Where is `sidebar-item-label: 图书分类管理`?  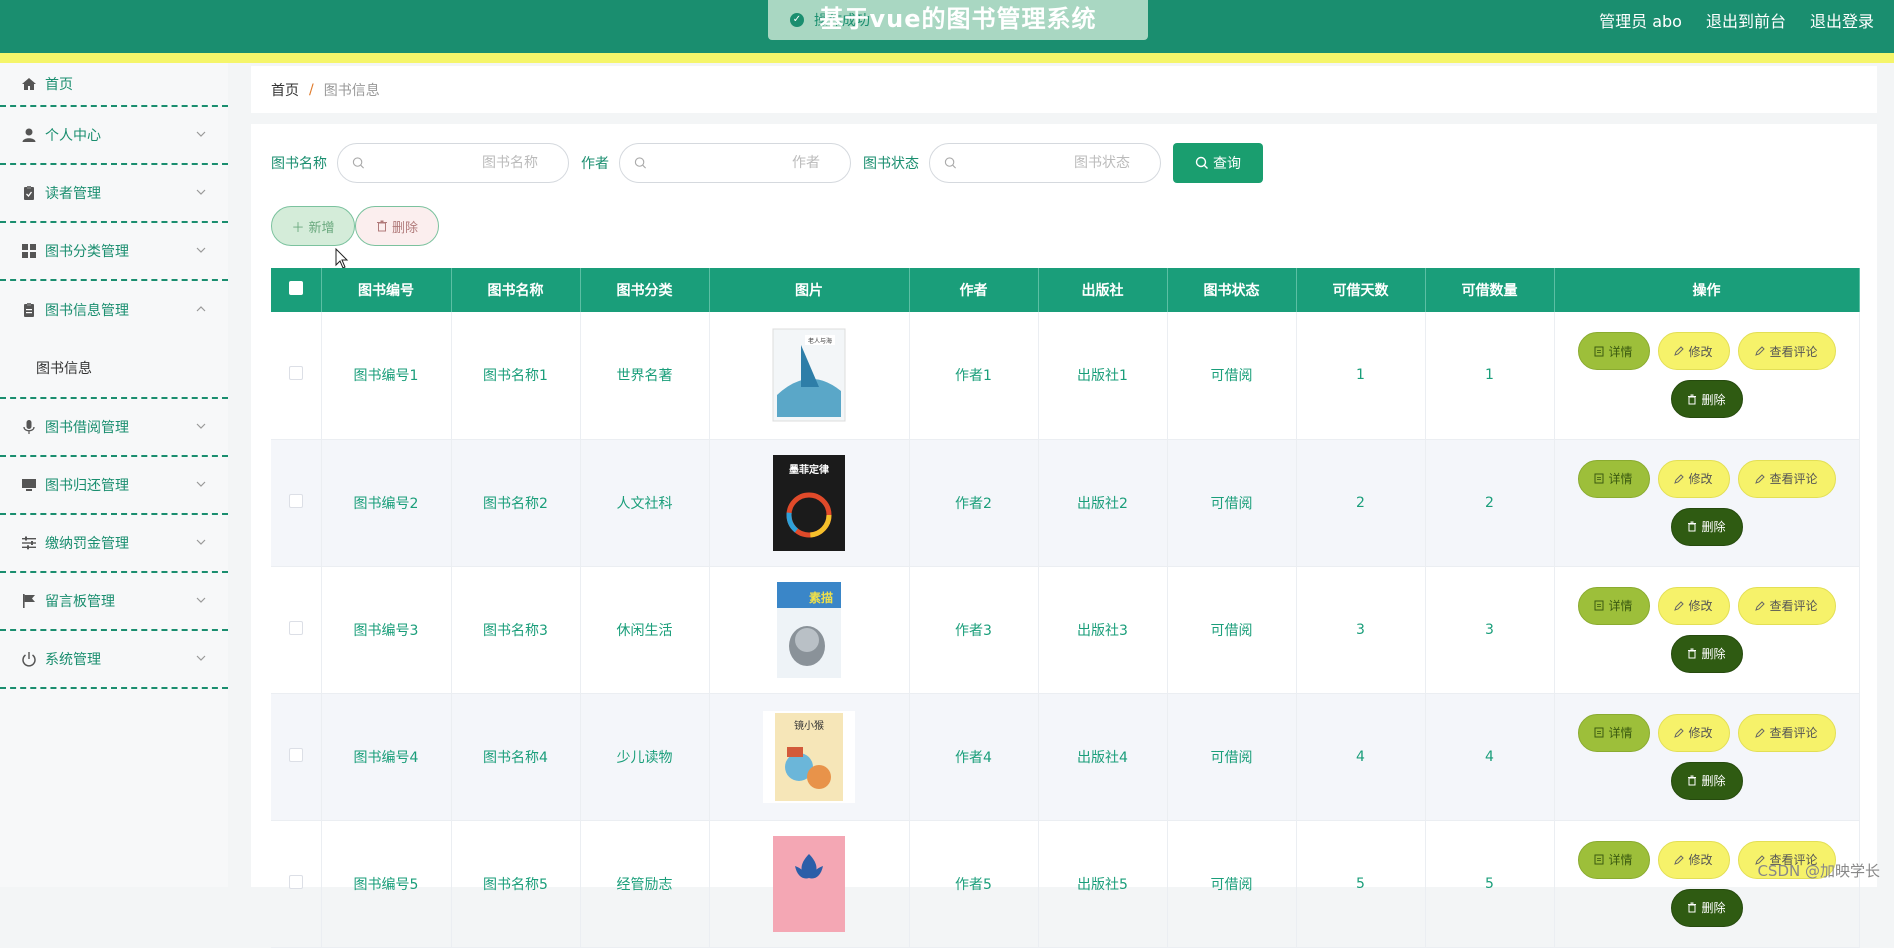 sidebar-item-label: 图书分类管理 is located at coordinates (87, 251).